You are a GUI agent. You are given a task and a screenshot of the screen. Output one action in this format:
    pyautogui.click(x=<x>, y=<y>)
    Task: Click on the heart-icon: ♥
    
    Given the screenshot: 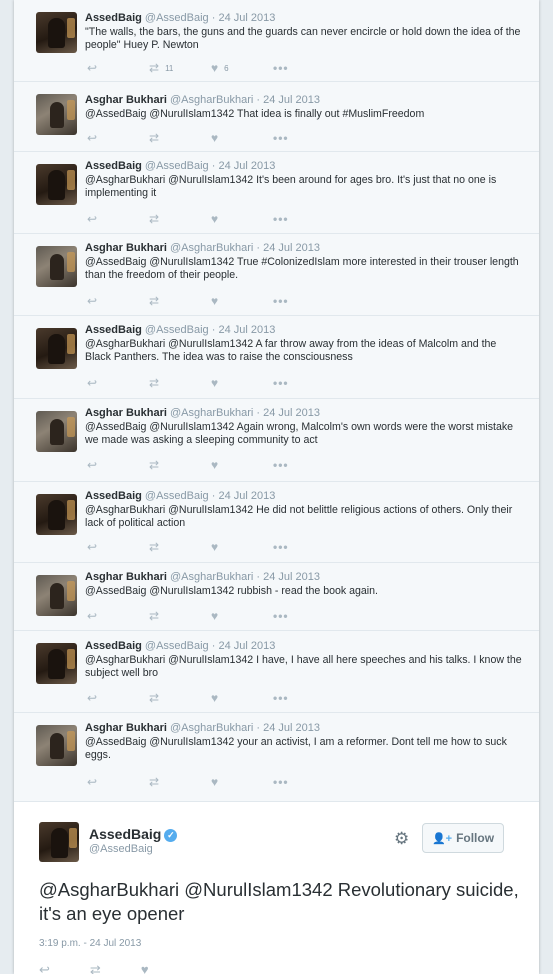 What is the action you would take?
    pyautogui.click(x=145, y=968)
    